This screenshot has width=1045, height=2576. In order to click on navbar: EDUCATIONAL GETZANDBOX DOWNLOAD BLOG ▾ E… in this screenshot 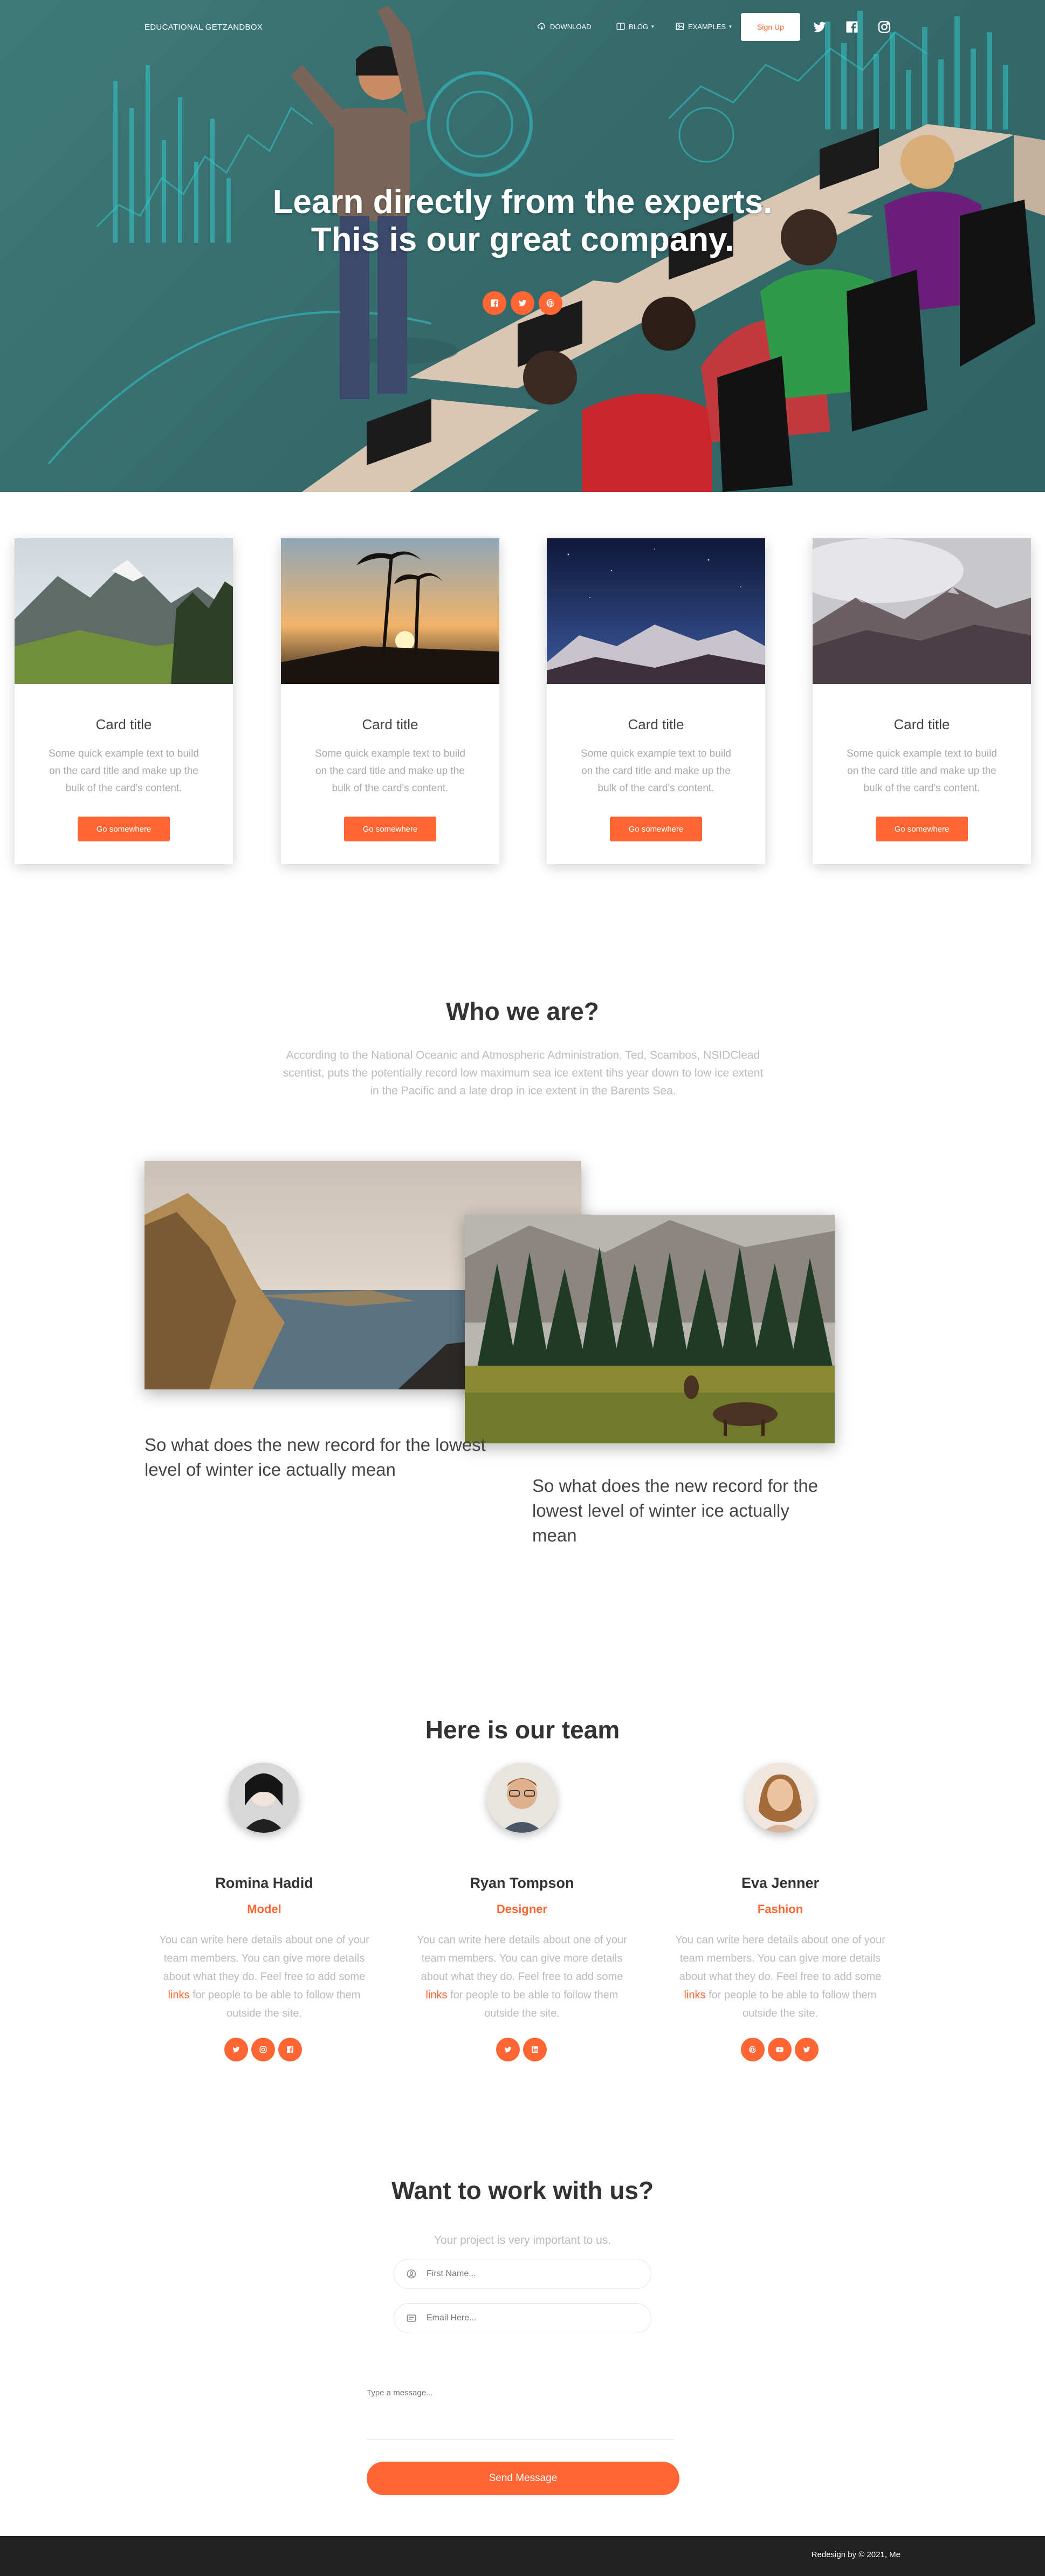, I will do `click(522, 28)`.